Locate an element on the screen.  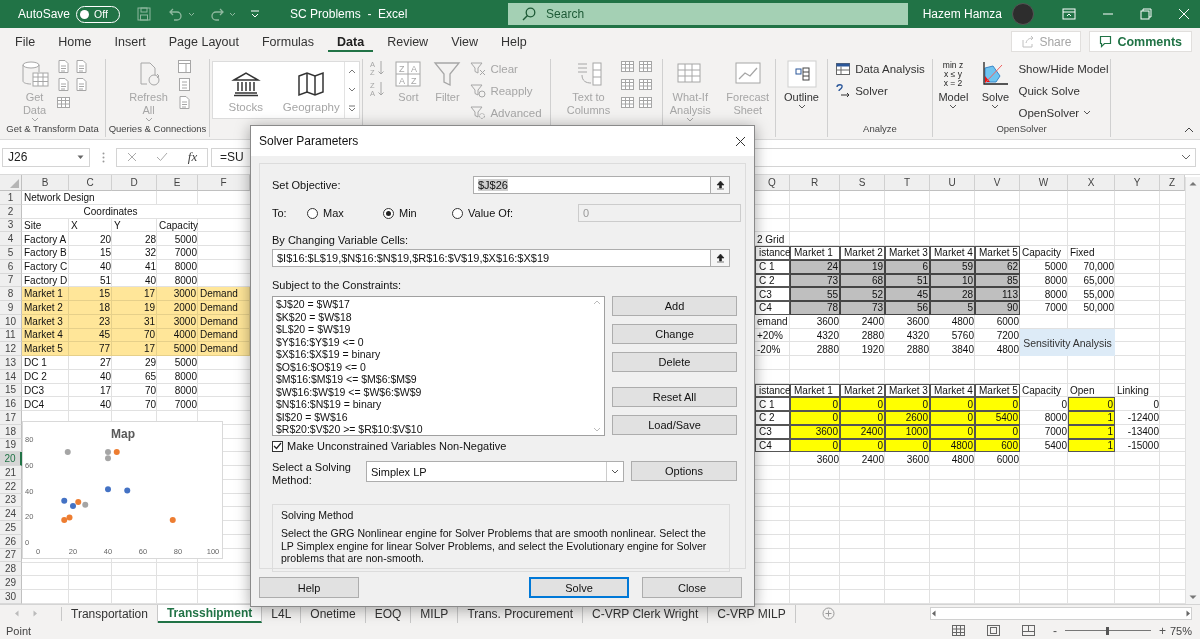
comments-button: Comments is located at coordinates (1140, 41).